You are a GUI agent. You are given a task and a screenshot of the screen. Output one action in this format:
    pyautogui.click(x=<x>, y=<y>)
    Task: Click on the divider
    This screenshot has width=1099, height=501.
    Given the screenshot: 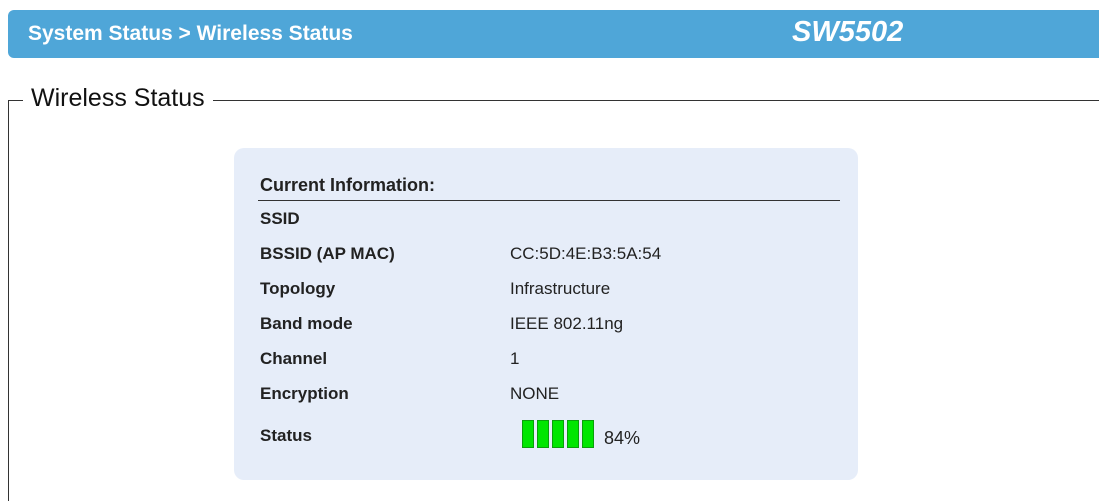 What is the action you would take?
    pyautogui.click(x=549, y=200)
    